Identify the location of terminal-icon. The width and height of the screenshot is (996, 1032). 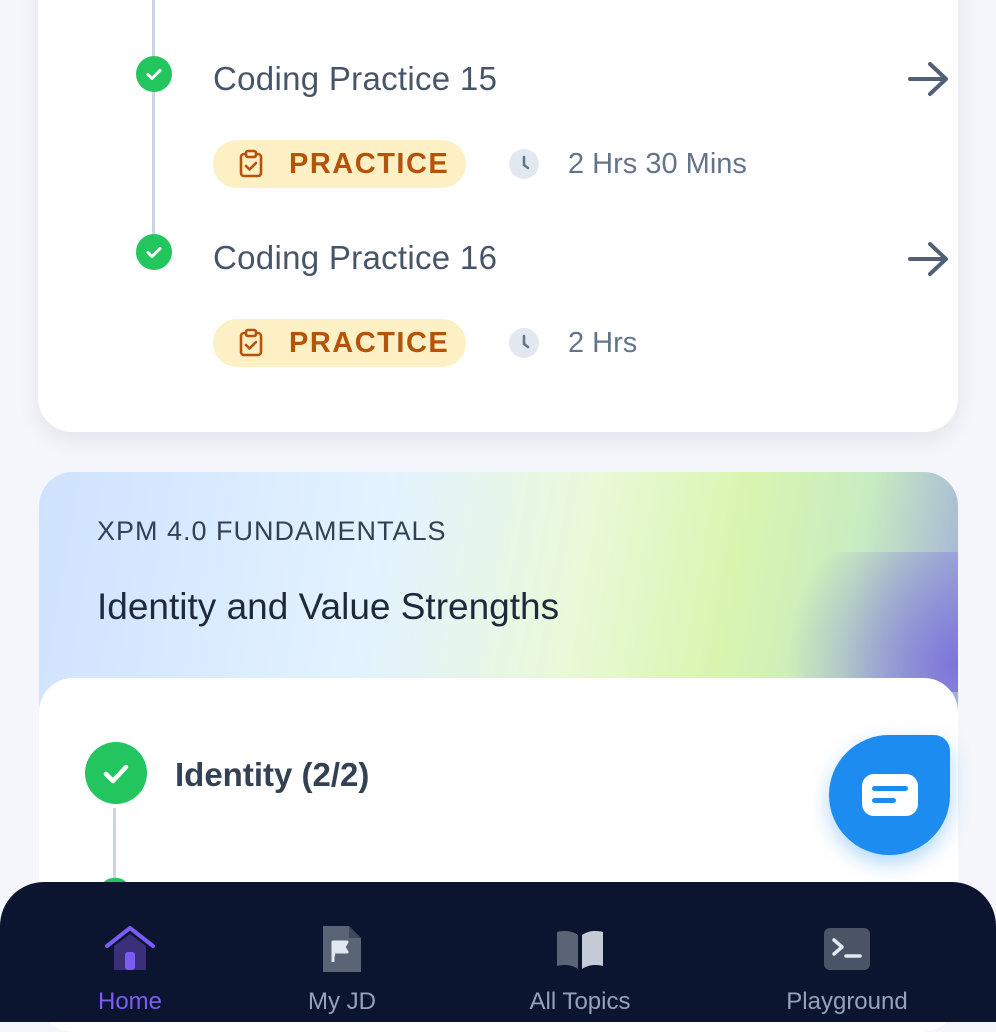
(847, 949).